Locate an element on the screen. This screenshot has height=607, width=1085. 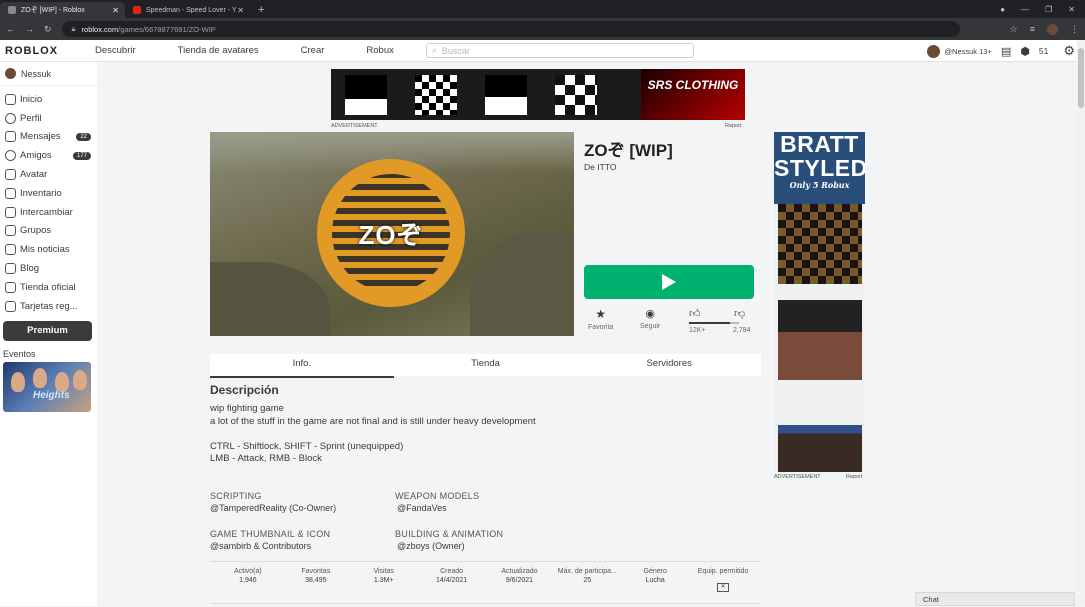
forward-icon: → is located at coordinates (29, 29).